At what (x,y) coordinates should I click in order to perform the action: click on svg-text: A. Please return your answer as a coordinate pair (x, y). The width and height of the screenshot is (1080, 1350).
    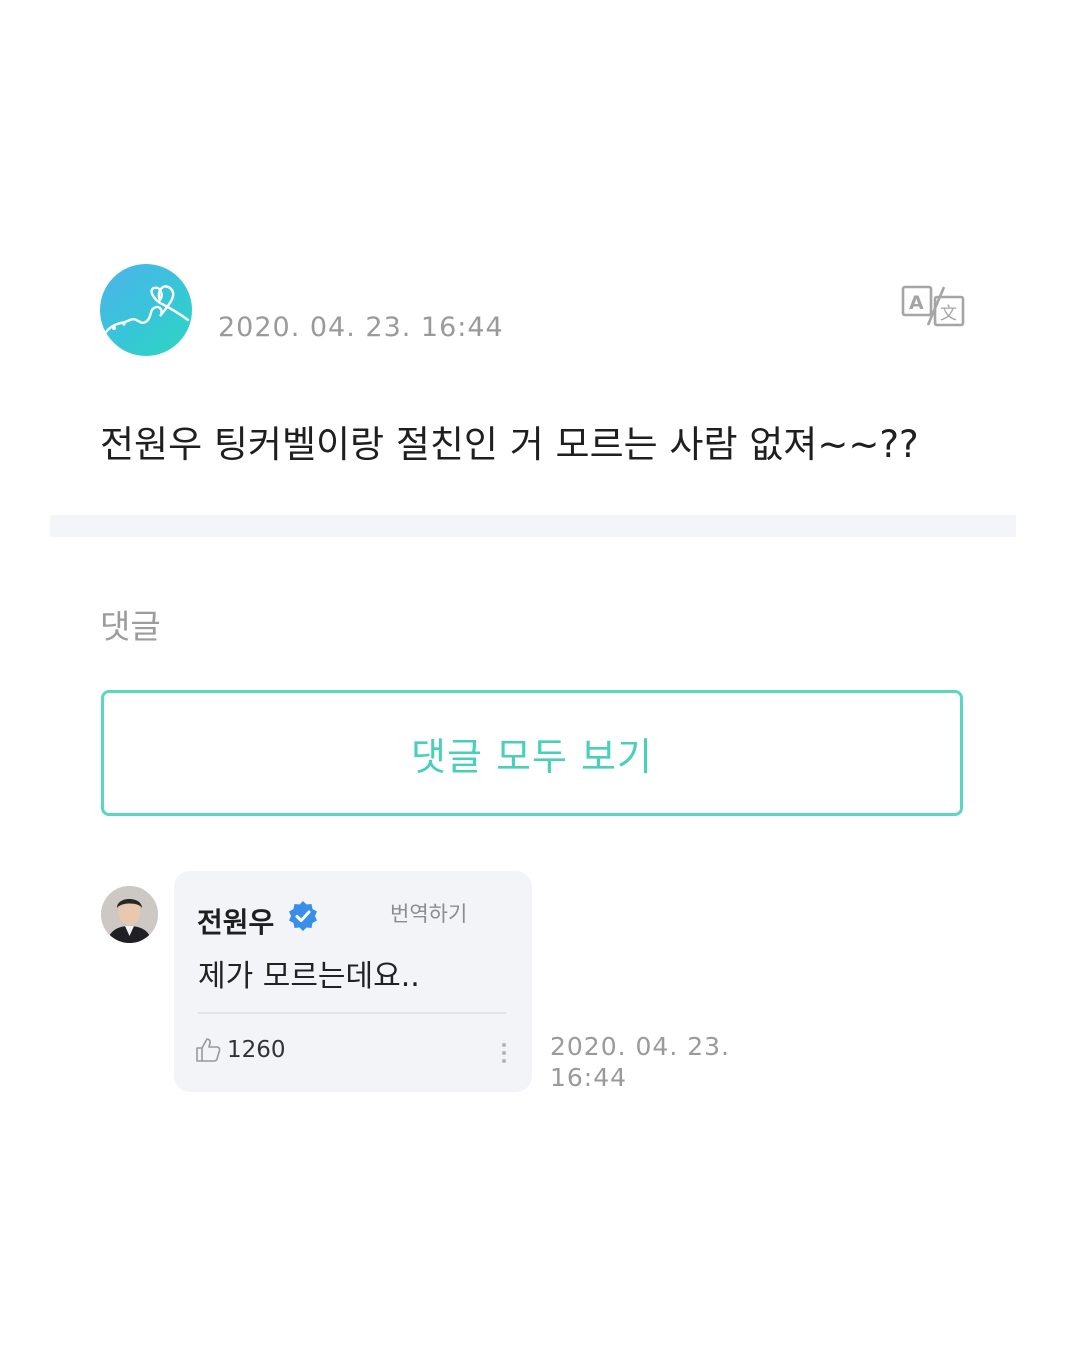
    Looking at the image, I should click on (916, 303).